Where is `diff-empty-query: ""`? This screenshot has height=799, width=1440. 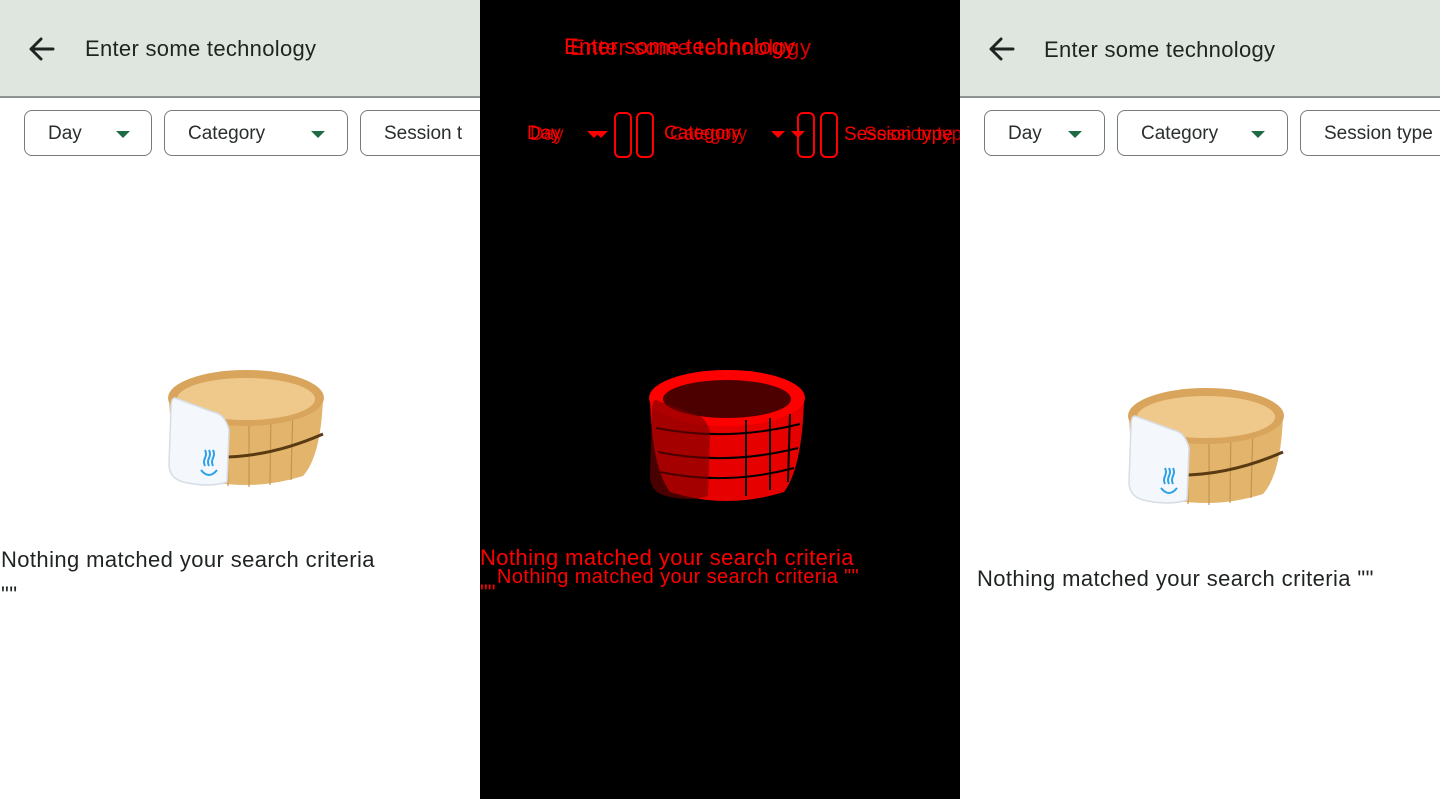 diff-empty-query: "" is located at coordinates (488, 592).